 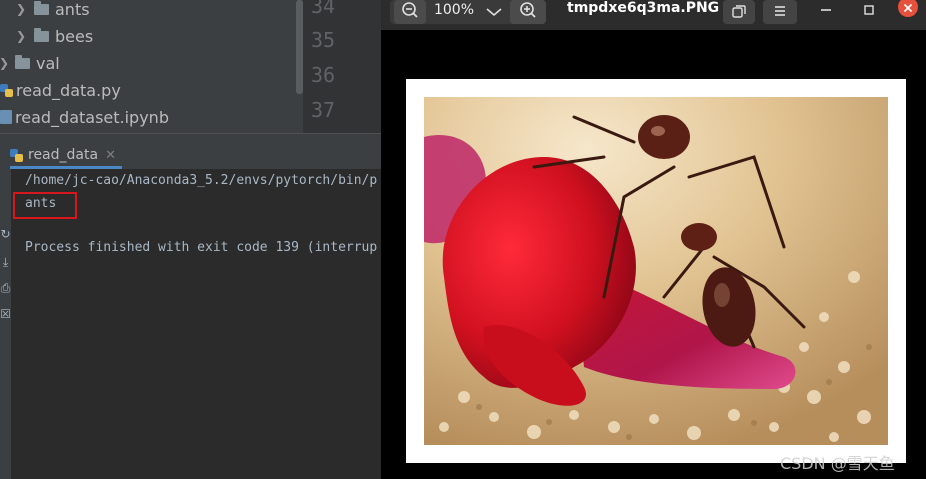 I want to click on maximize-icon, so click(x=869, y=10).